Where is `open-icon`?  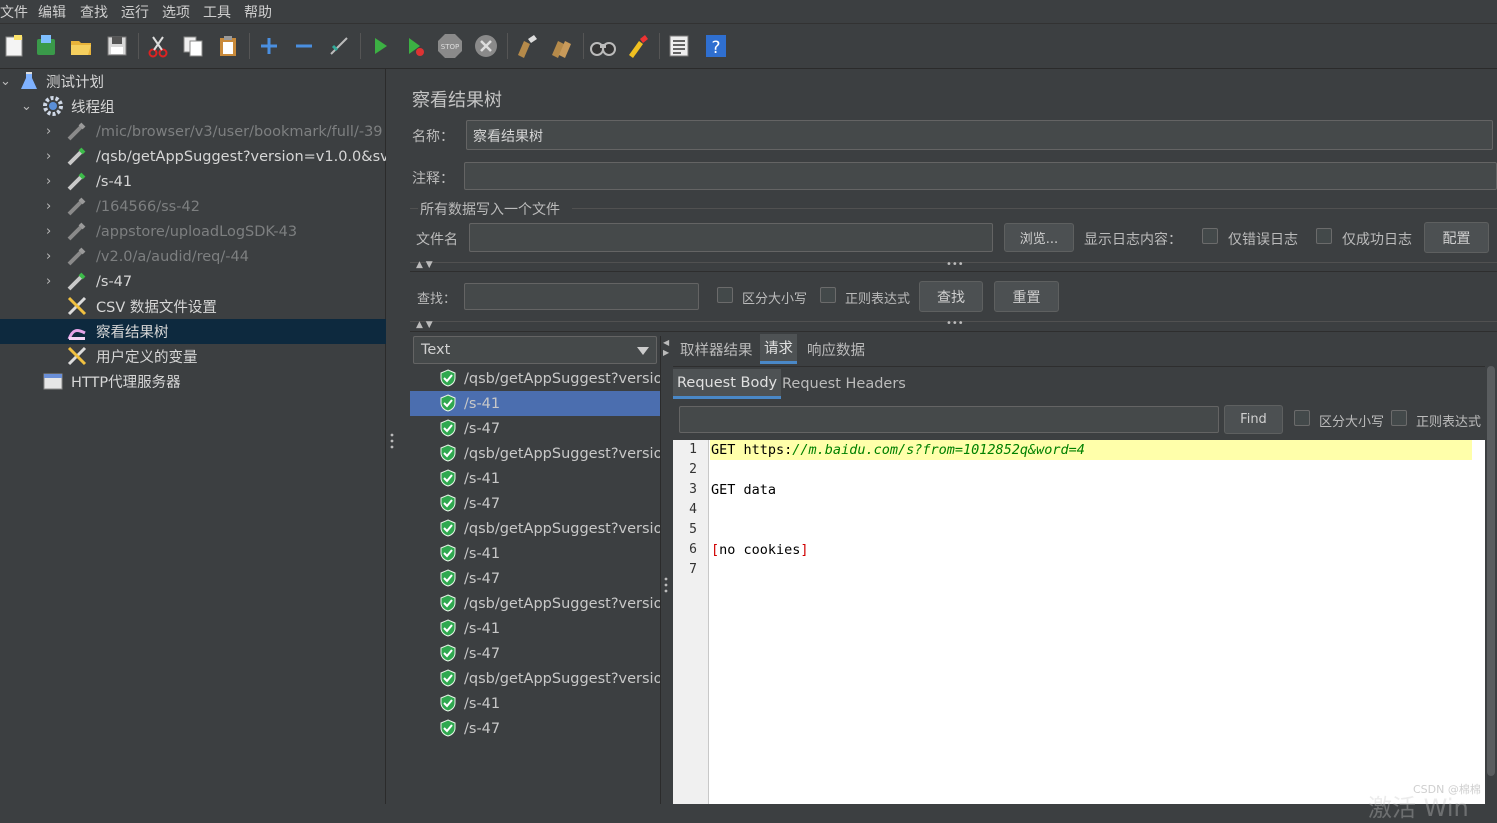 open-icon is located at coordinates (81, 46).